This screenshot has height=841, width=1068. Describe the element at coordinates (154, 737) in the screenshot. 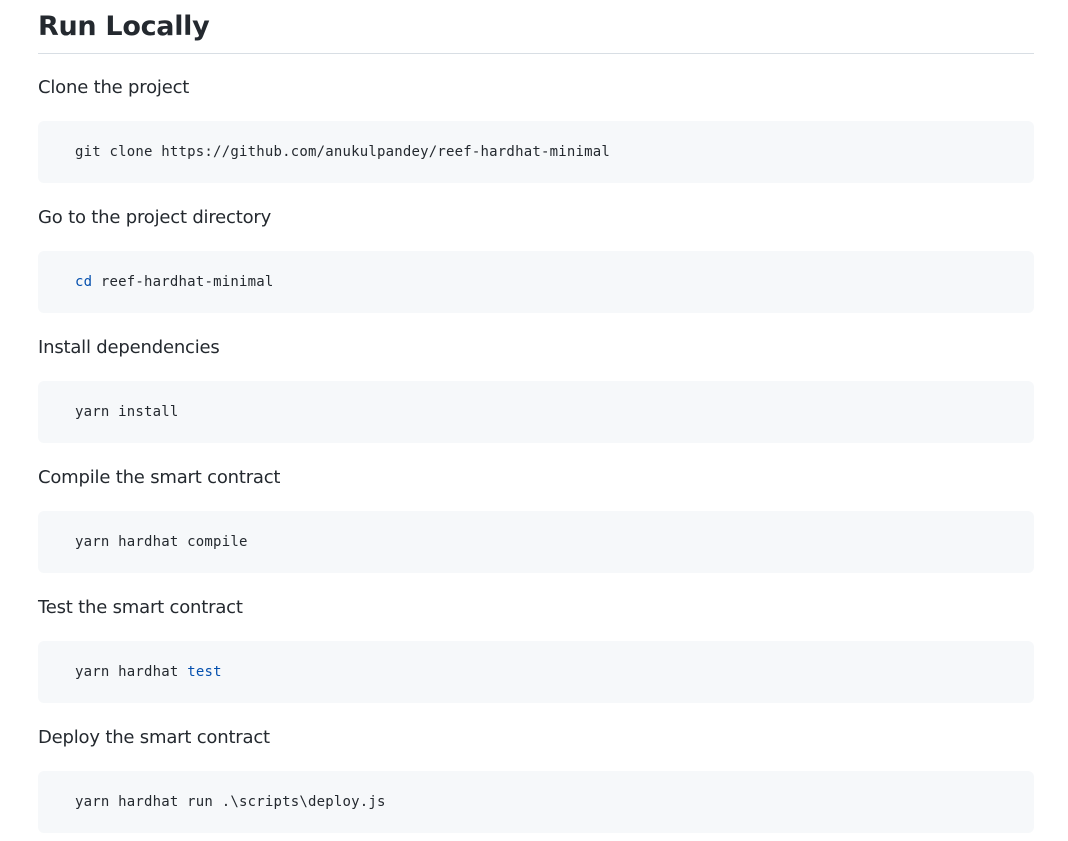

I see `step-label: Deploy the smart contract` at that location.